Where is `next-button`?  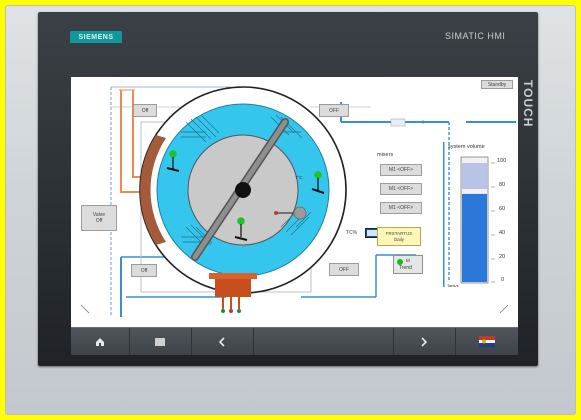
next-button is located at coordinates (424, 341).